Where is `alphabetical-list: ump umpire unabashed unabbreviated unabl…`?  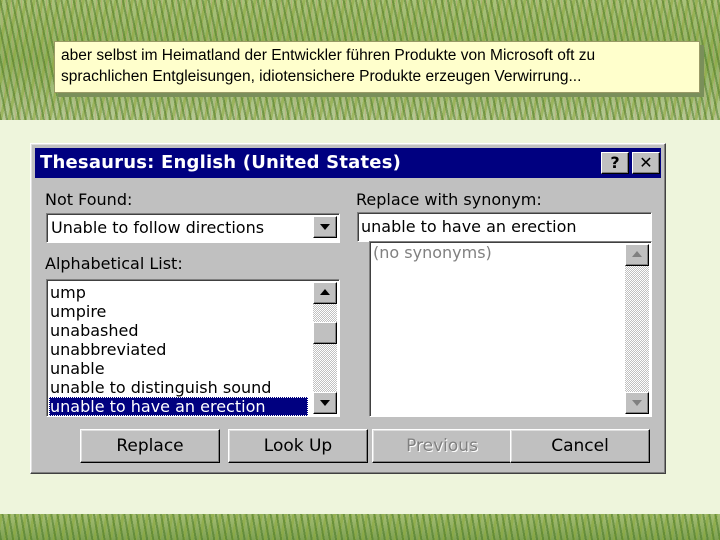
alphabetical-list: ump umpire unabashed unabbreviated unabl… is located at coordinates (193, 348).